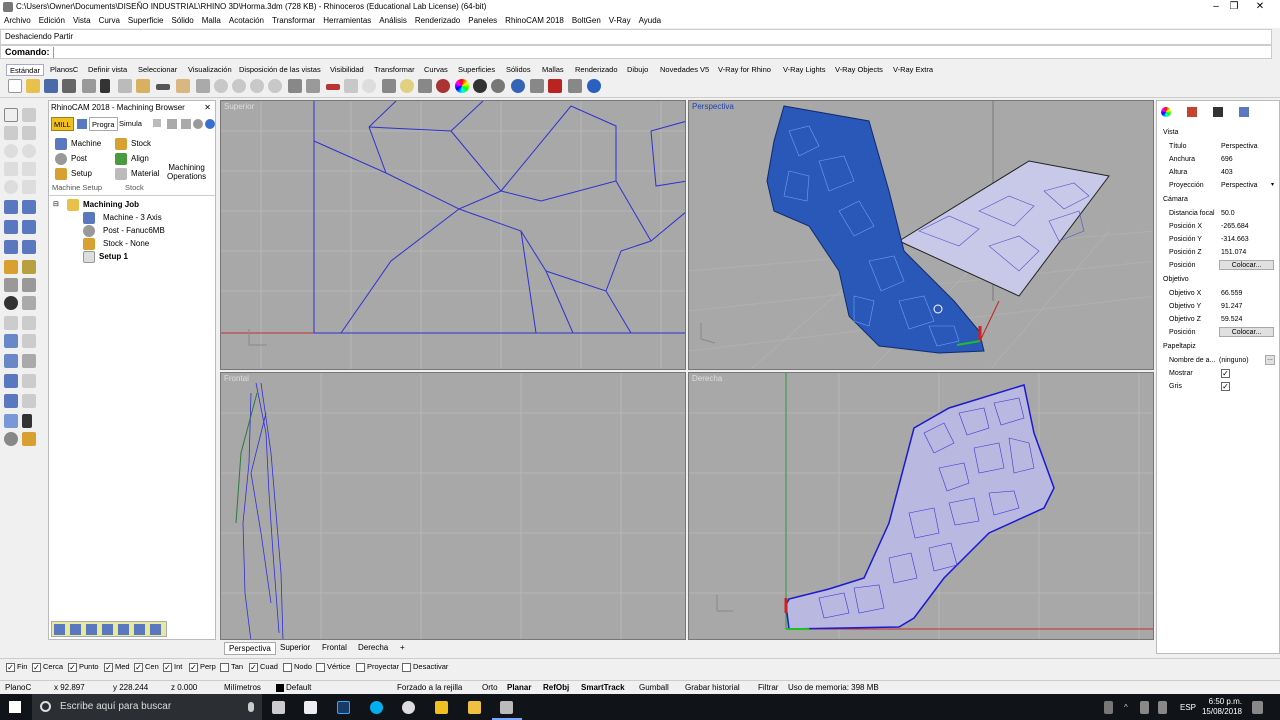  Describe the element at coordinates (603, 687) in the screenshot. I see `status-smarttrack: SmartTrack` at that location.